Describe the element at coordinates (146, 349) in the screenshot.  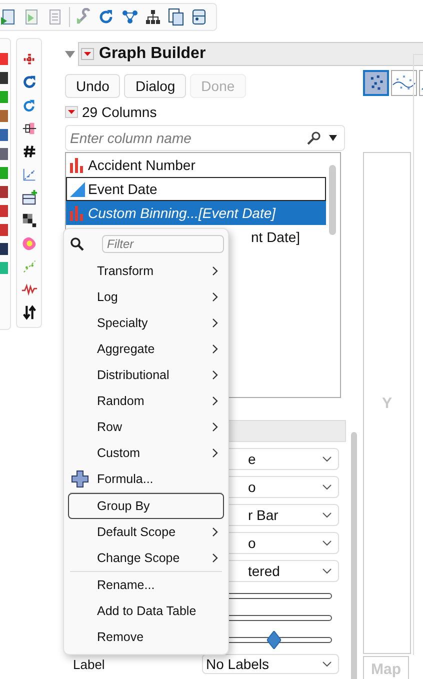
I see `menu-item: Aggregate` at that location.